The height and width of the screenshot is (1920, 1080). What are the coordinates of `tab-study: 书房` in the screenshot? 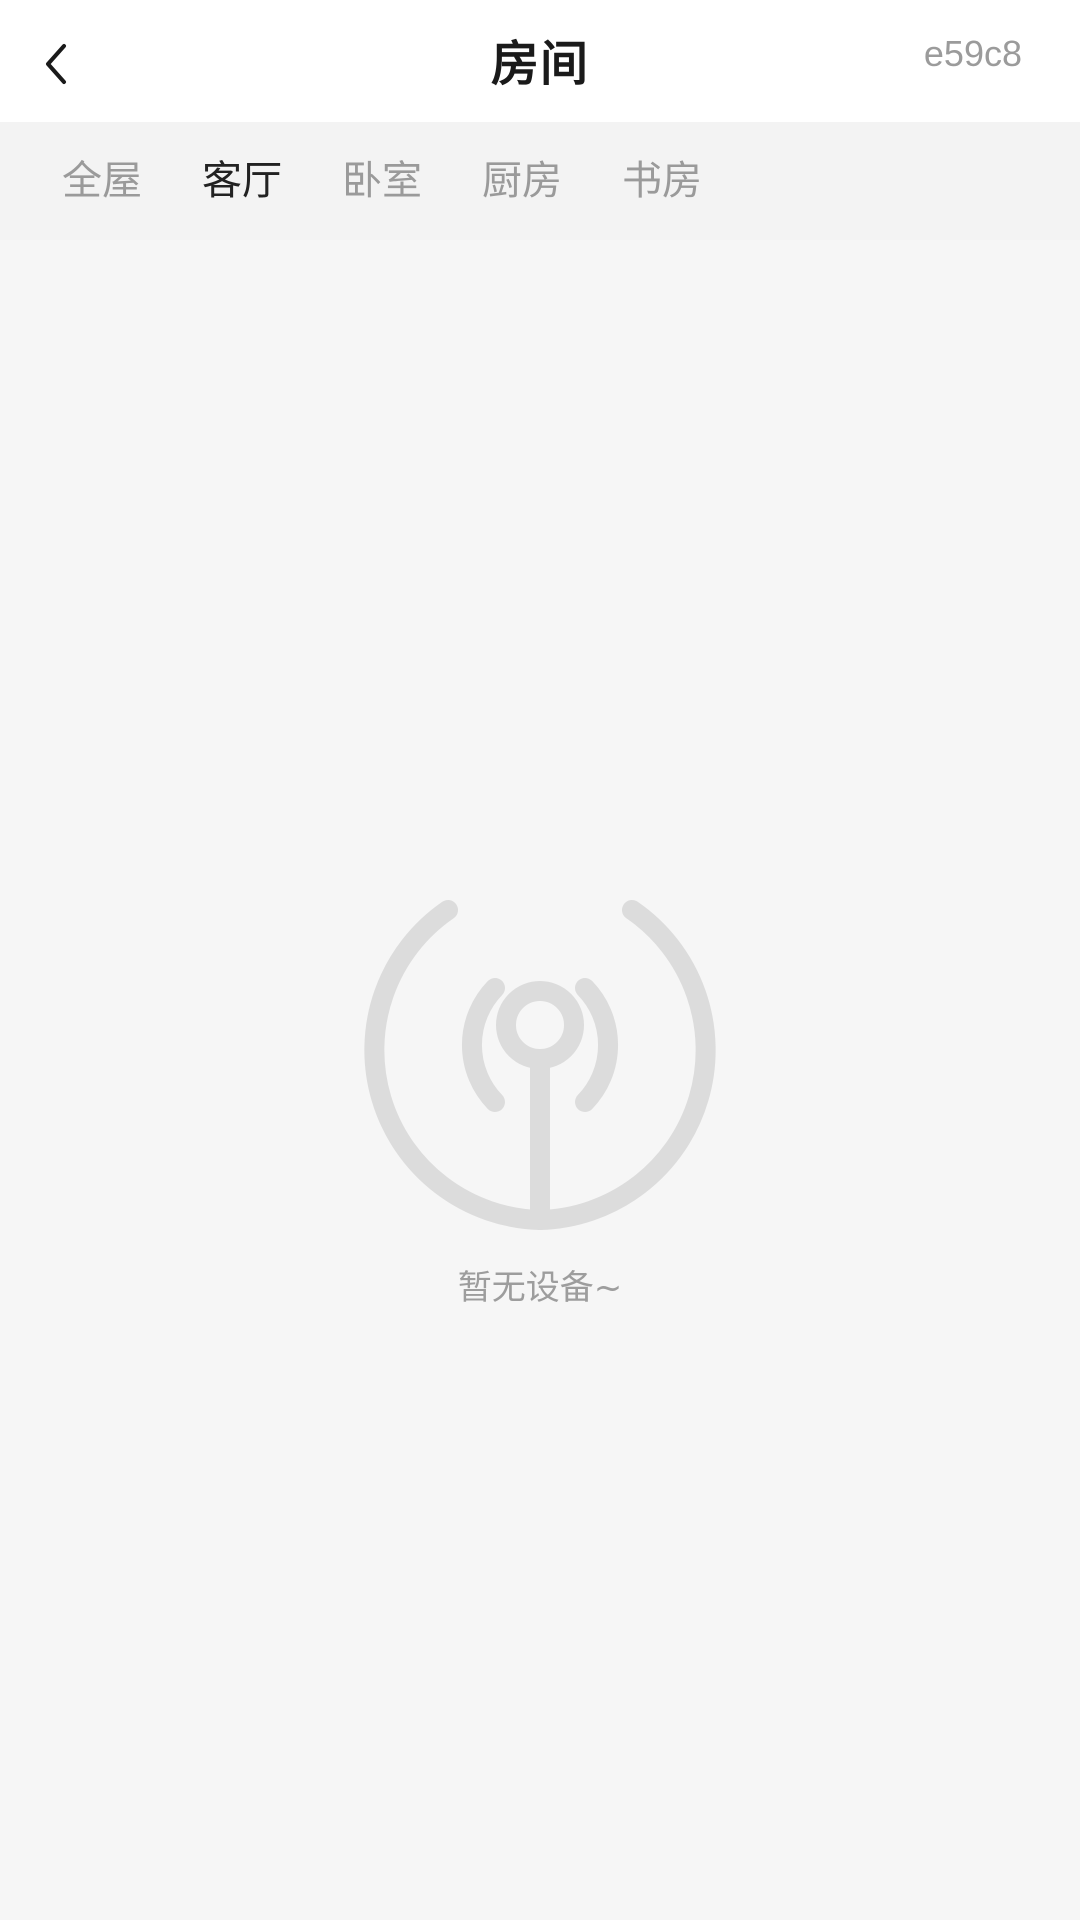 It's located at (662, 181).